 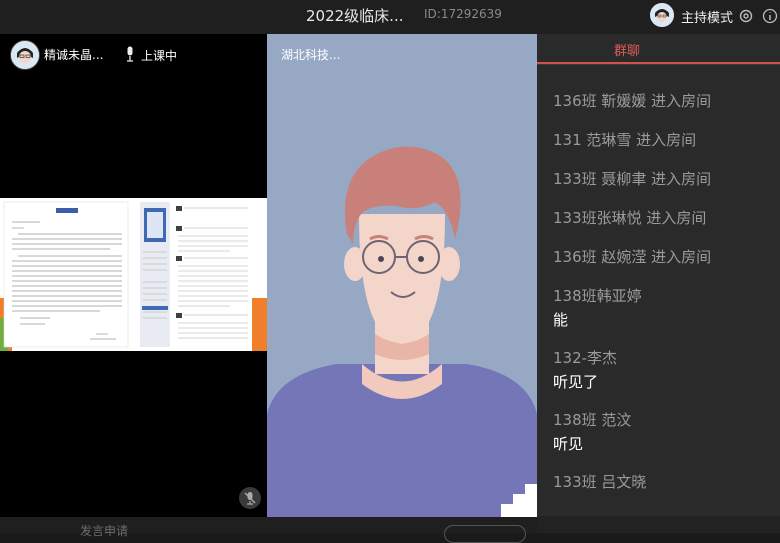 I want to click on speak-request-input: 发言申请, so click(x=104, y=530).